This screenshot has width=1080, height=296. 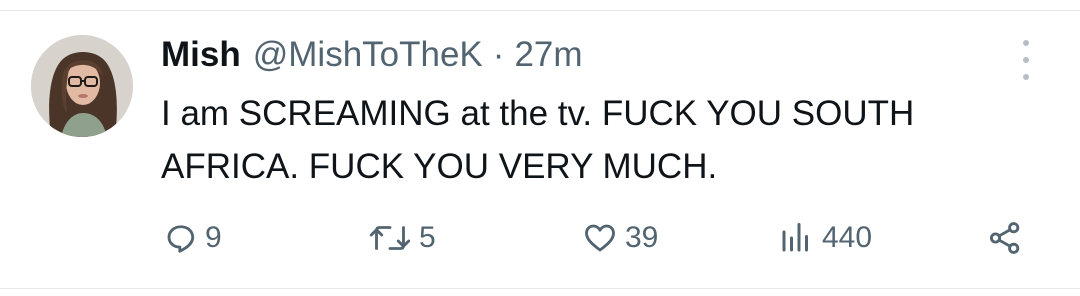 I want to click on reply-icon, so click(x=181, y=239).